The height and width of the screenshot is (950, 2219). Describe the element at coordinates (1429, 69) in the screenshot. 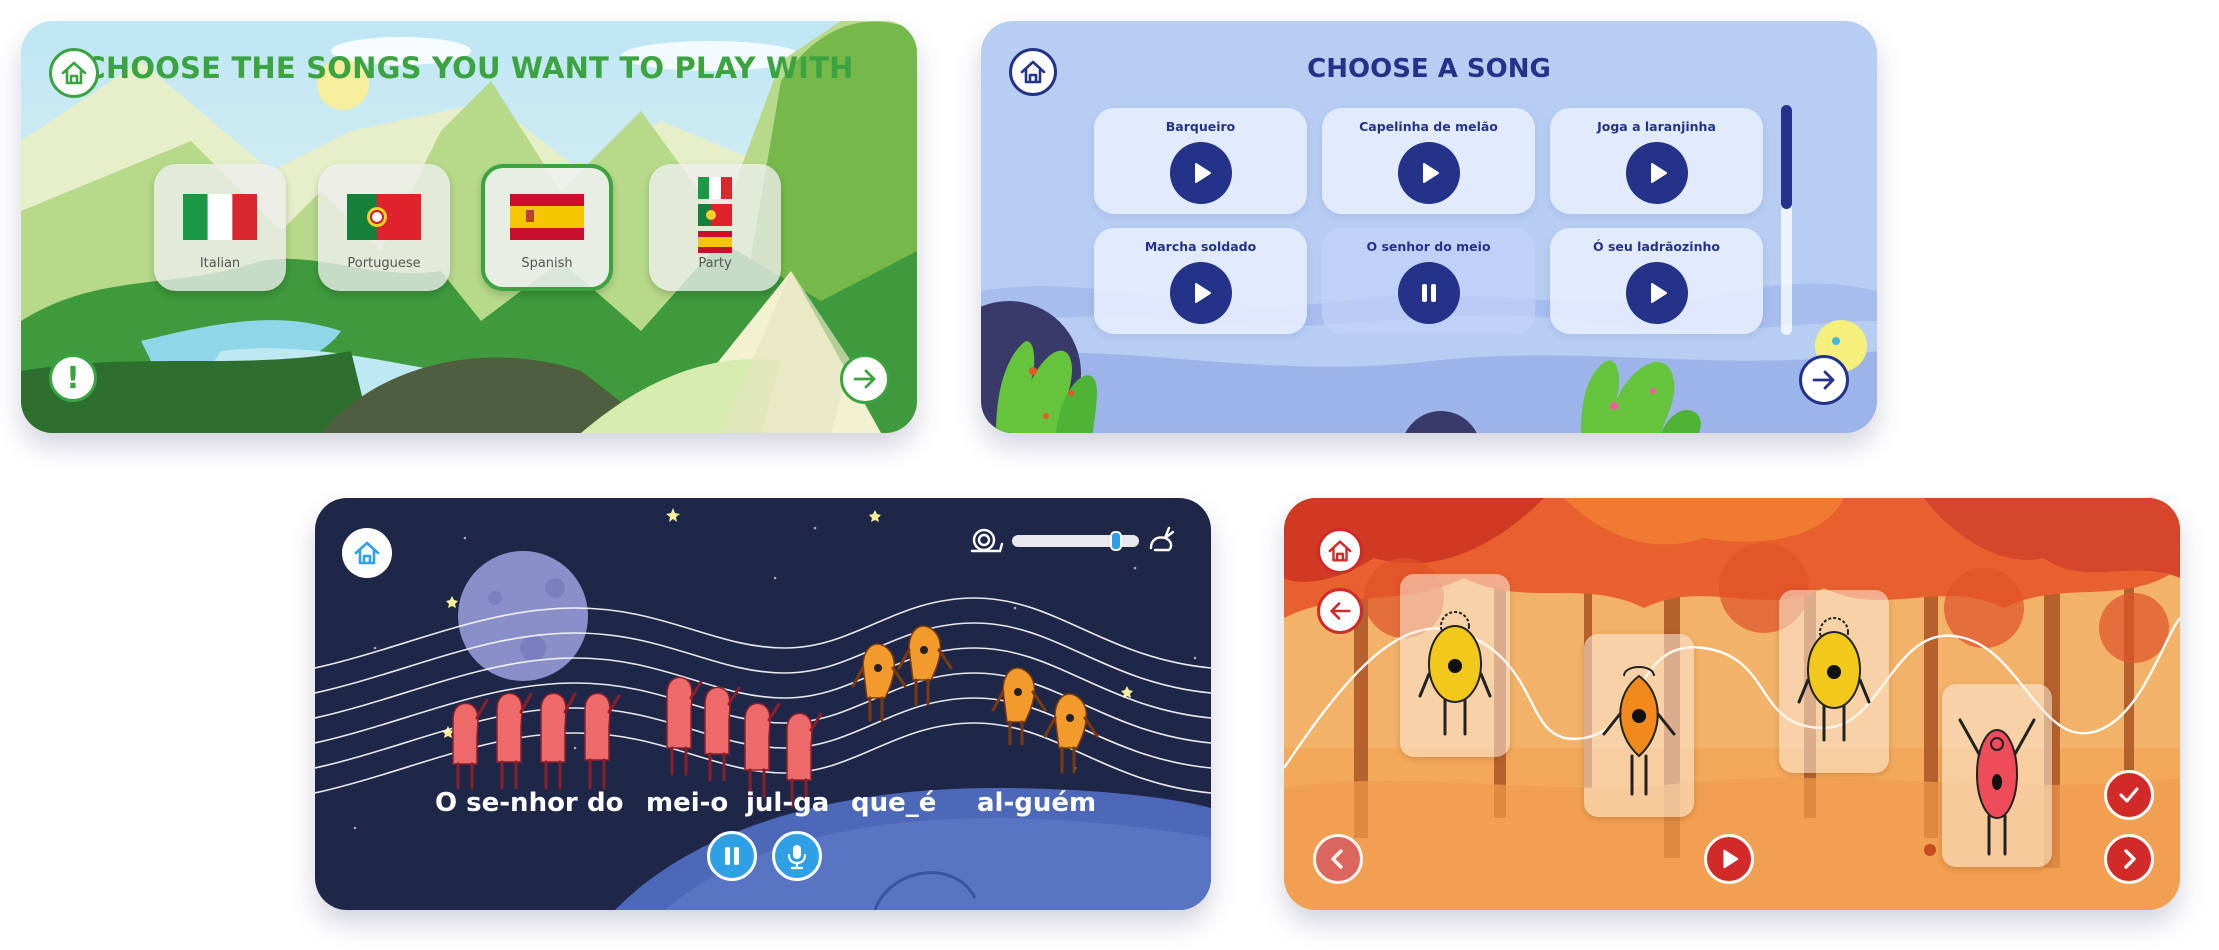

I see `page-title: CHOOSE A SONG` at that location.